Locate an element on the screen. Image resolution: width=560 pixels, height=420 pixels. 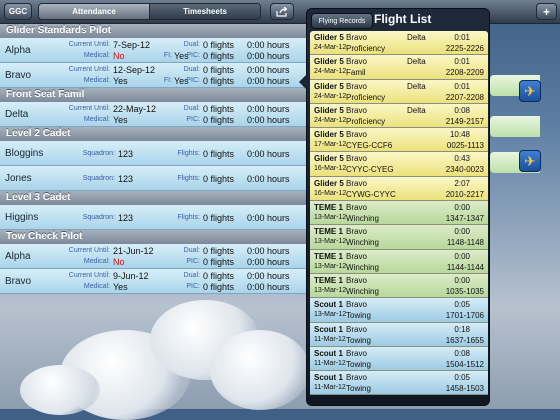
flight-times: 1347-1347 is located at coordinates (464, 219).